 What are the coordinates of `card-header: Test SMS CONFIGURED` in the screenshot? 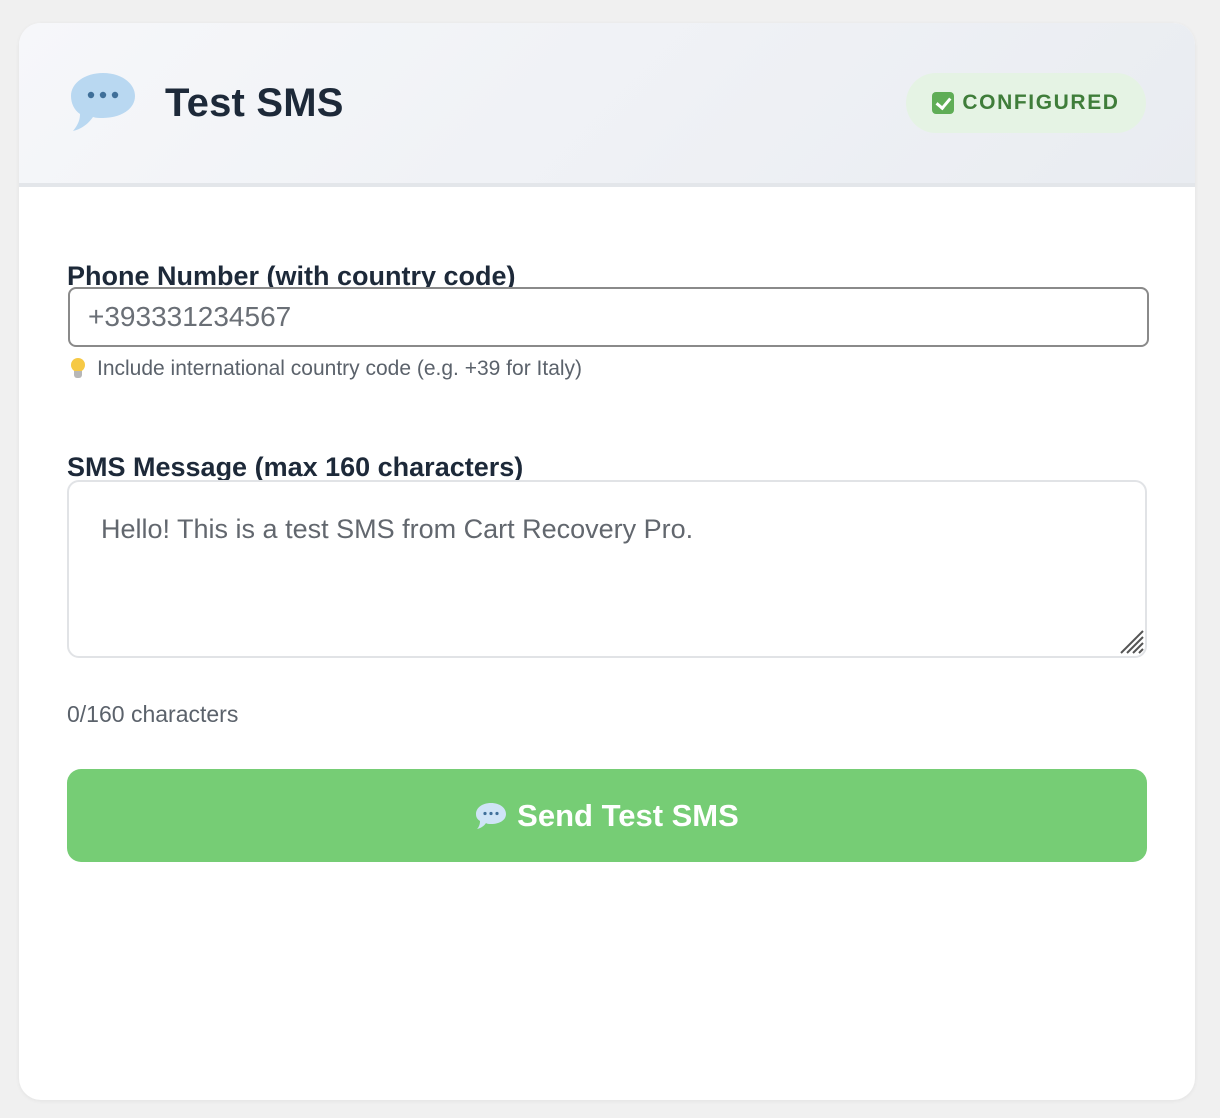 It's located at (607, 105).